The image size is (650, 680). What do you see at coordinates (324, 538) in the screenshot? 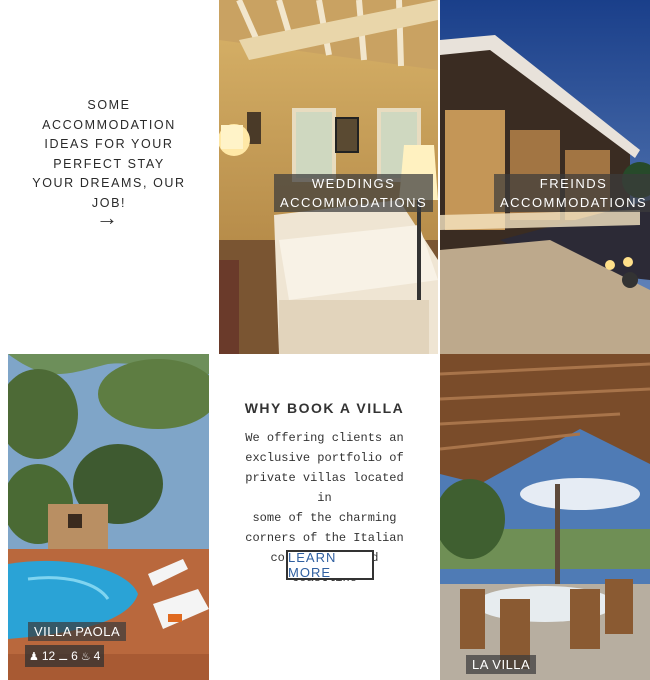
I see `description-line: corners of the Italian` at bounding box center [324, 538].